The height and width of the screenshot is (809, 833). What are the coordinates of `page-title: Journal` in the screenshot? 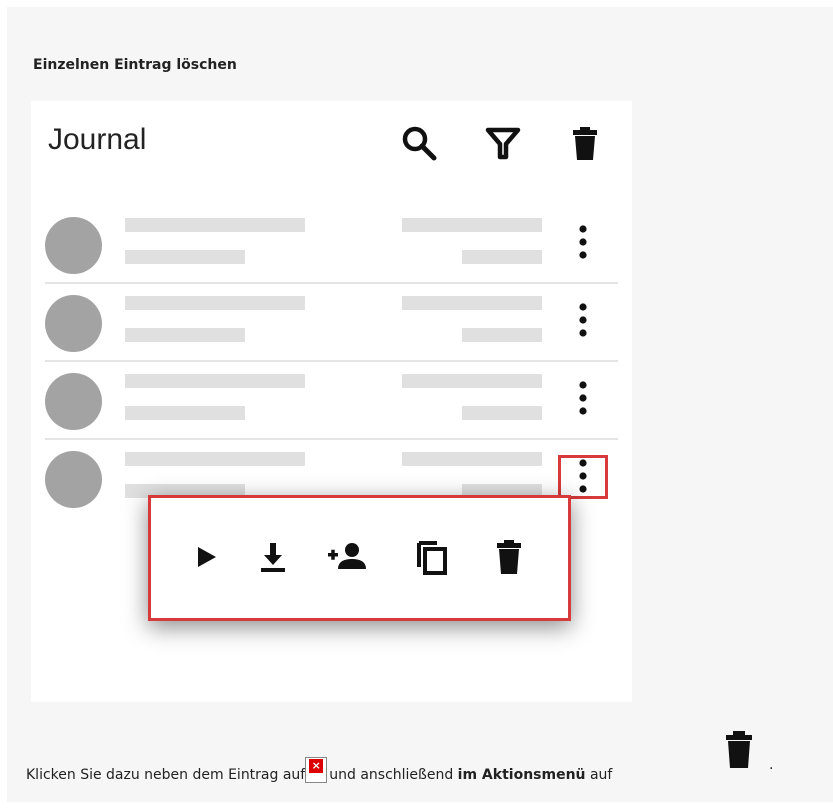 It's located at (97, 139).